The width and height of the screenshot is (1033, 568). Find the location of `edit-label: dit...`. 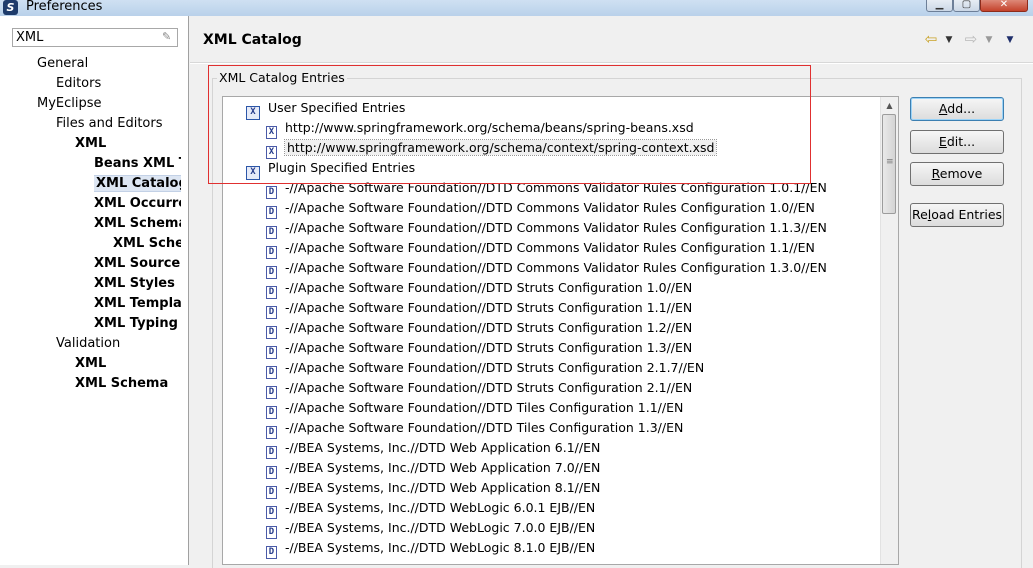

edit-label: dit... is located at coordinates (961, 141).